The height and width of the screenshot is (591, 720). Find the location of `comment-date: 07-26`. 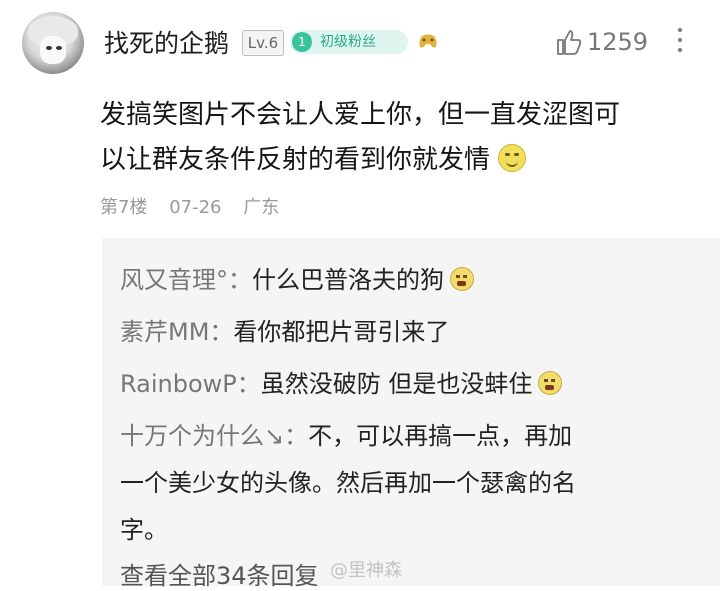

comment-date: 07-26 is located at coordinates (195, 207).